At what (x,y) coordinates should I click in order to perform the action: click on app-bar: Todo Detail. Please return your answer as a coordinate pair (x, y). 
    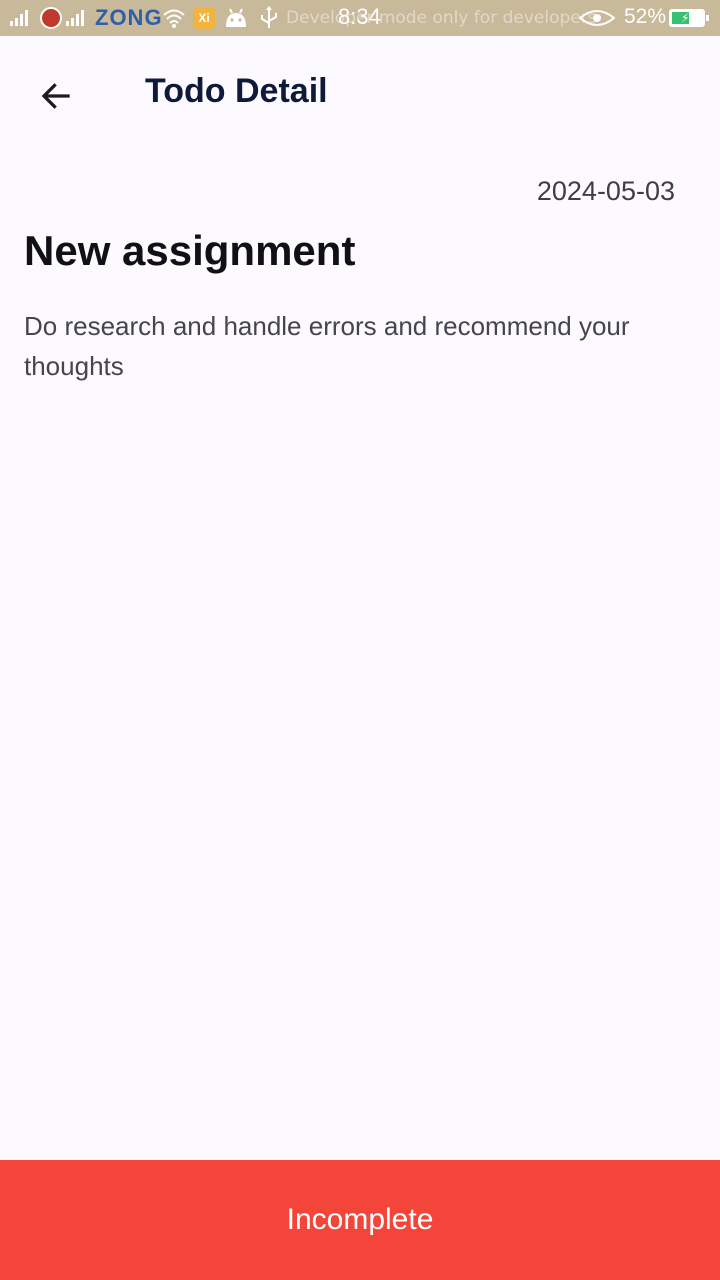
    Looking at the image, I should click on (360, 92).